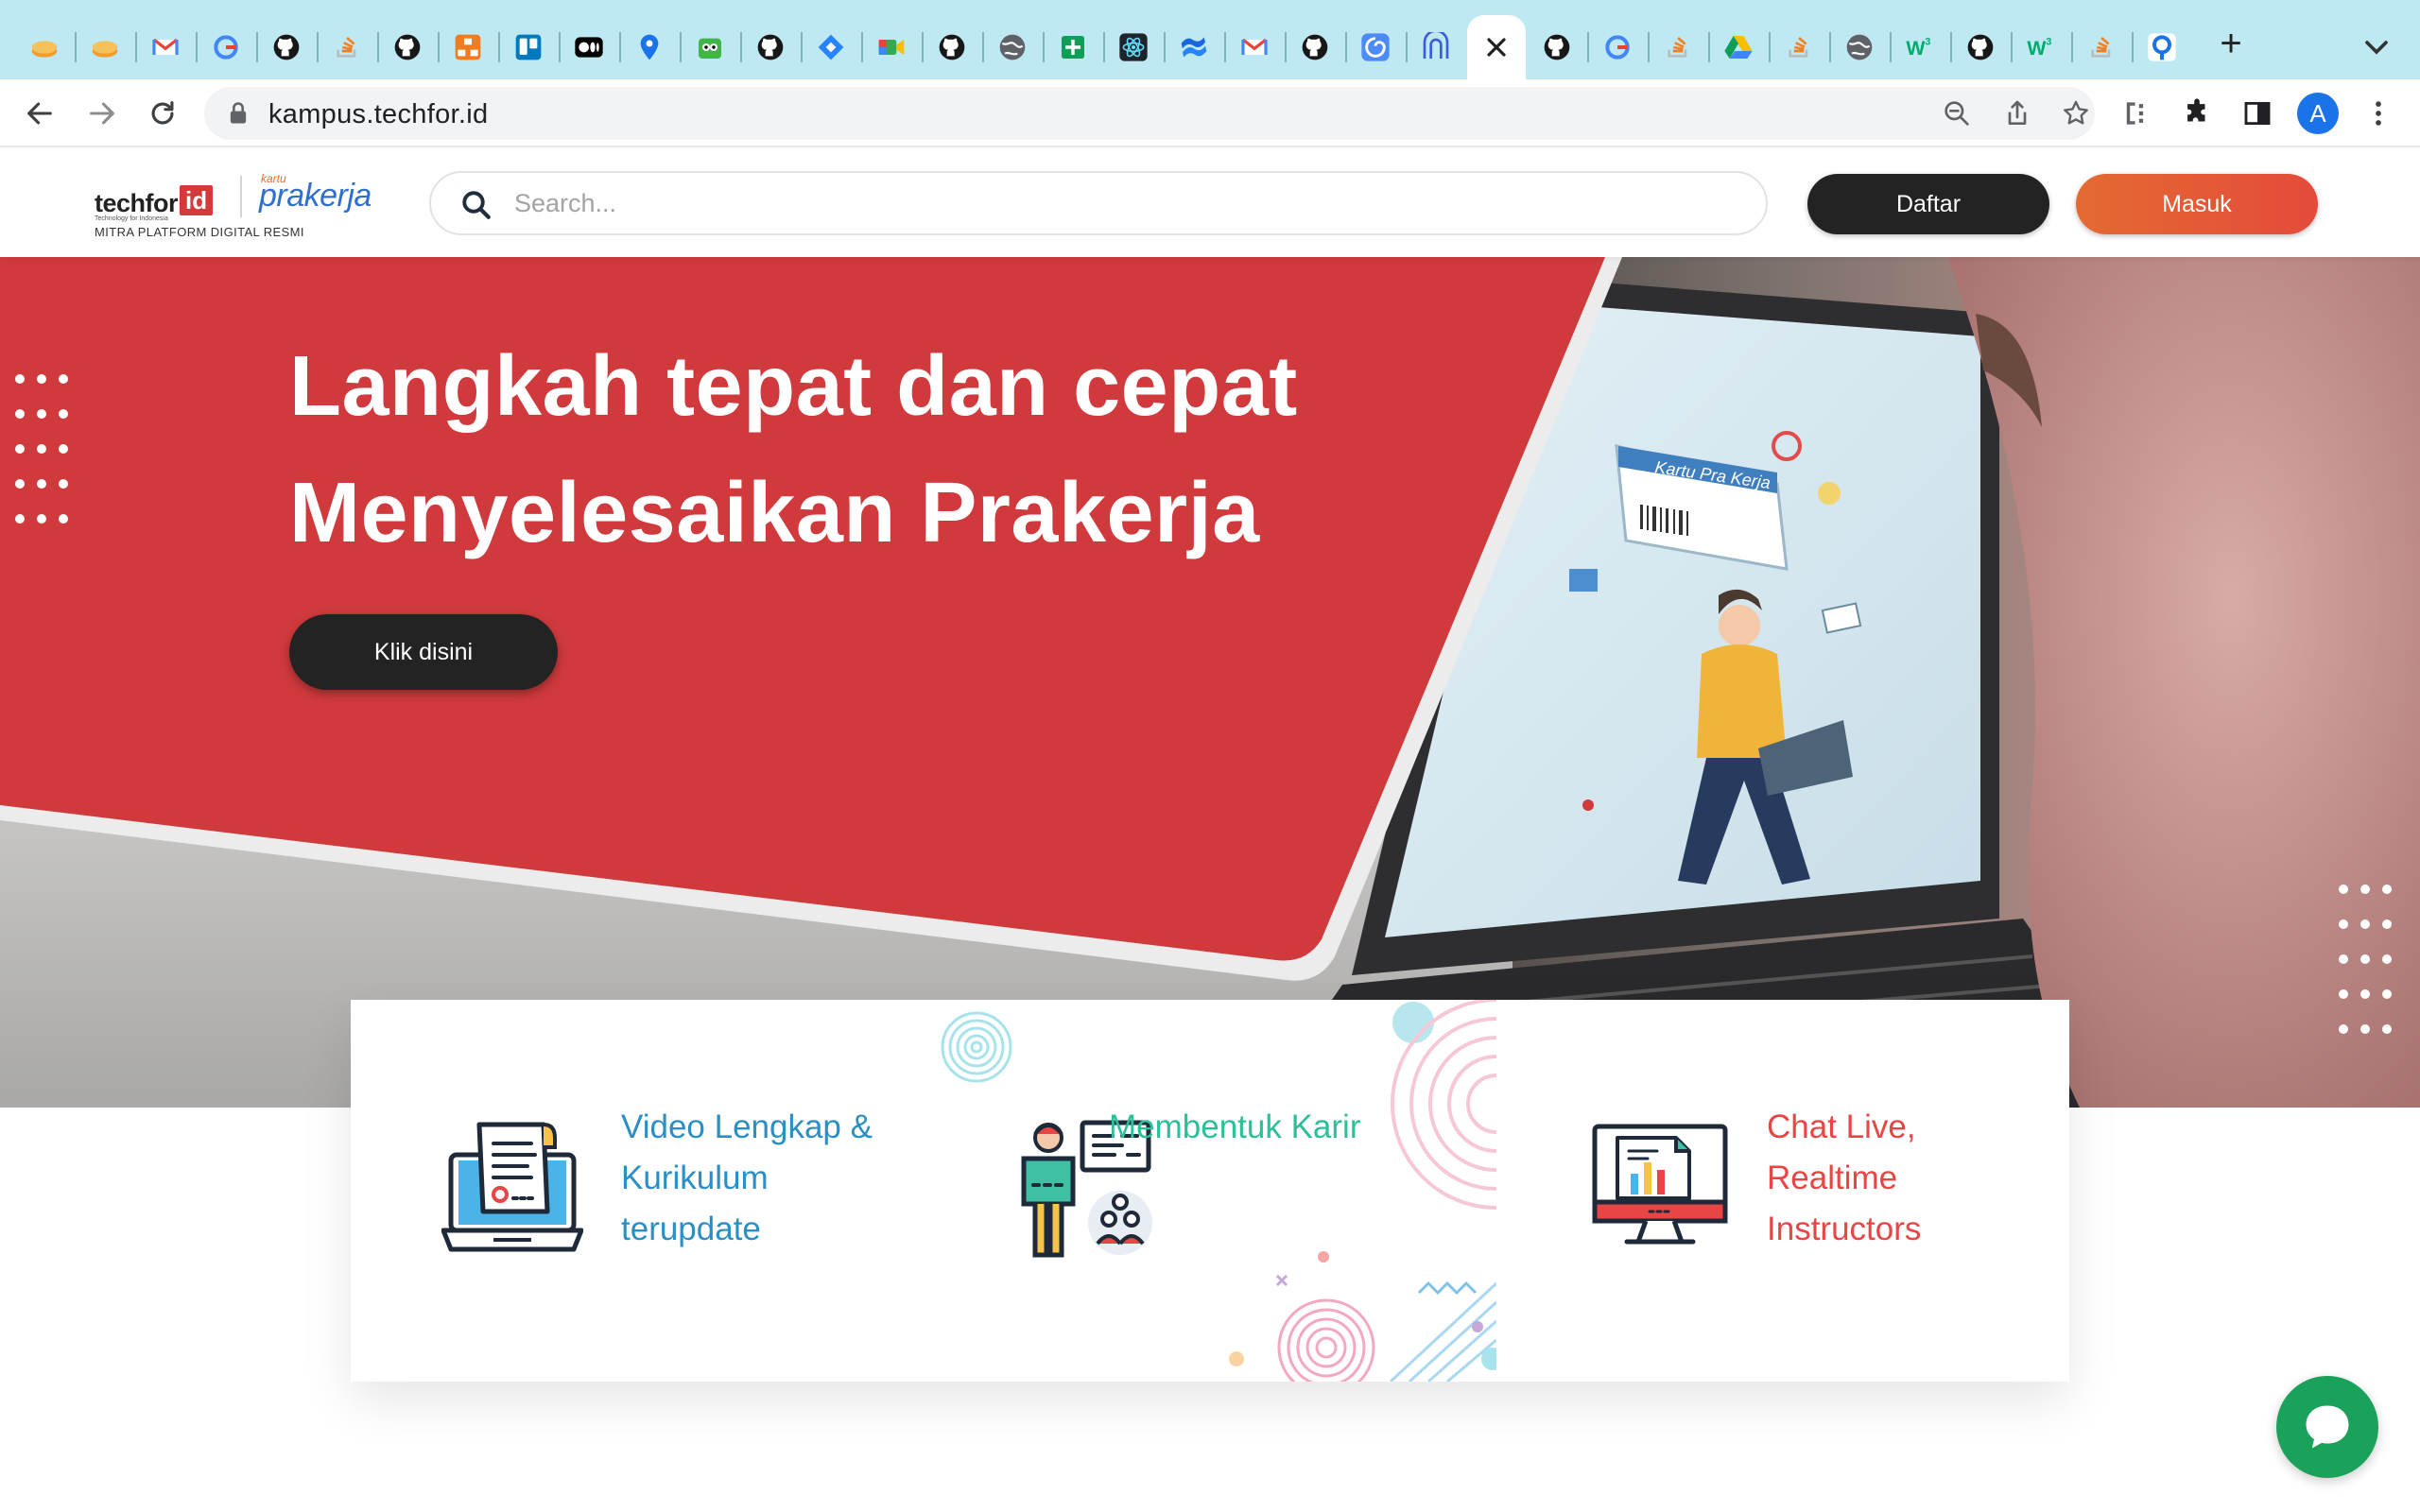 The image size is (2420, 1512). I want to click on reload-button, so click(162, 113).